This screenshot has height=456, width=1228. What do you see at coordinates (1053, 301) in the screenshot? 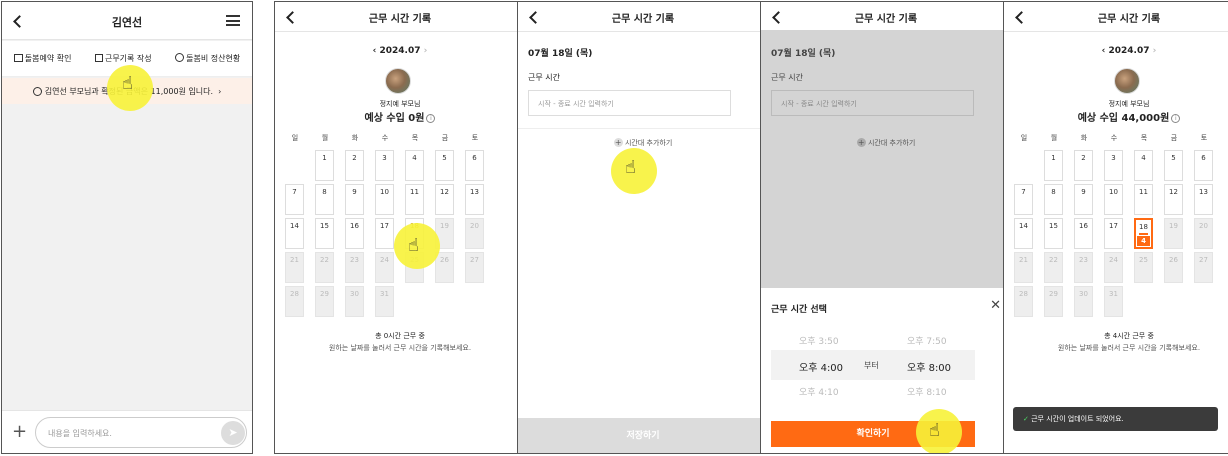
I see `calendar-day: 29` at bounding box center [1053, 301].